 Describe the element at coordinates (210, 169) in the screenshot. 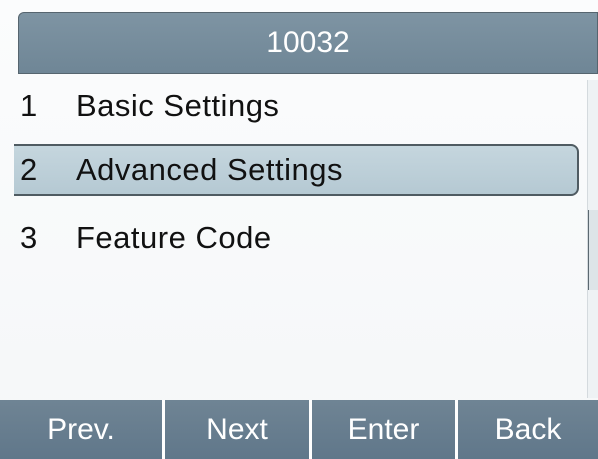

I see `menu-item-label: Advanced Settings` at that location.